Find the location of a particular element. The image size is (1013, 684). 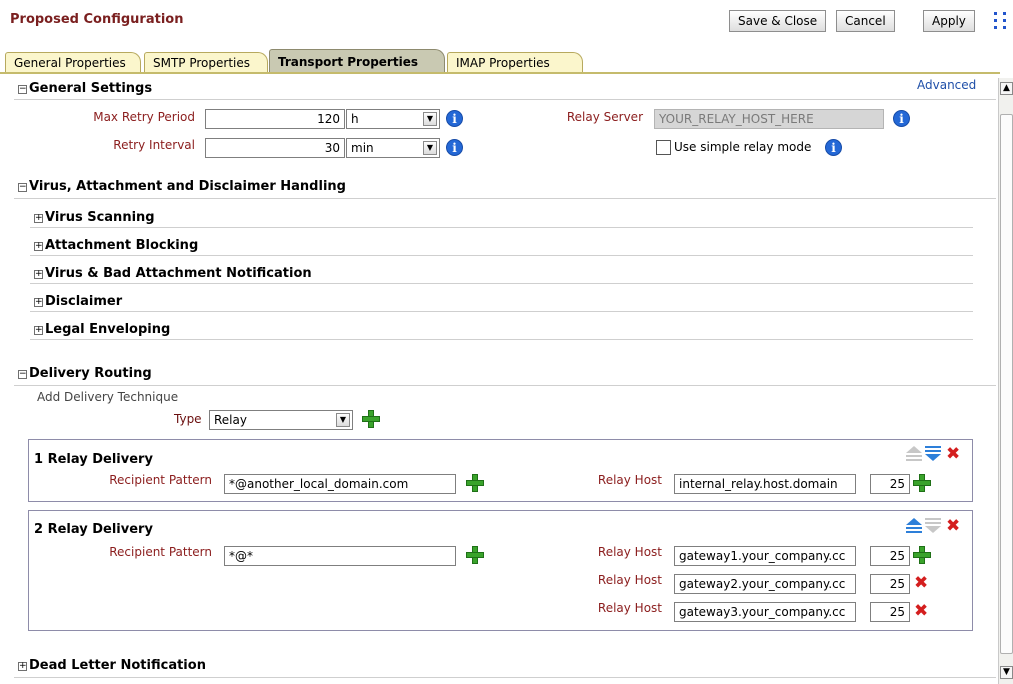

general-settings-header: − General Settings is located at coordinates (85, 88).